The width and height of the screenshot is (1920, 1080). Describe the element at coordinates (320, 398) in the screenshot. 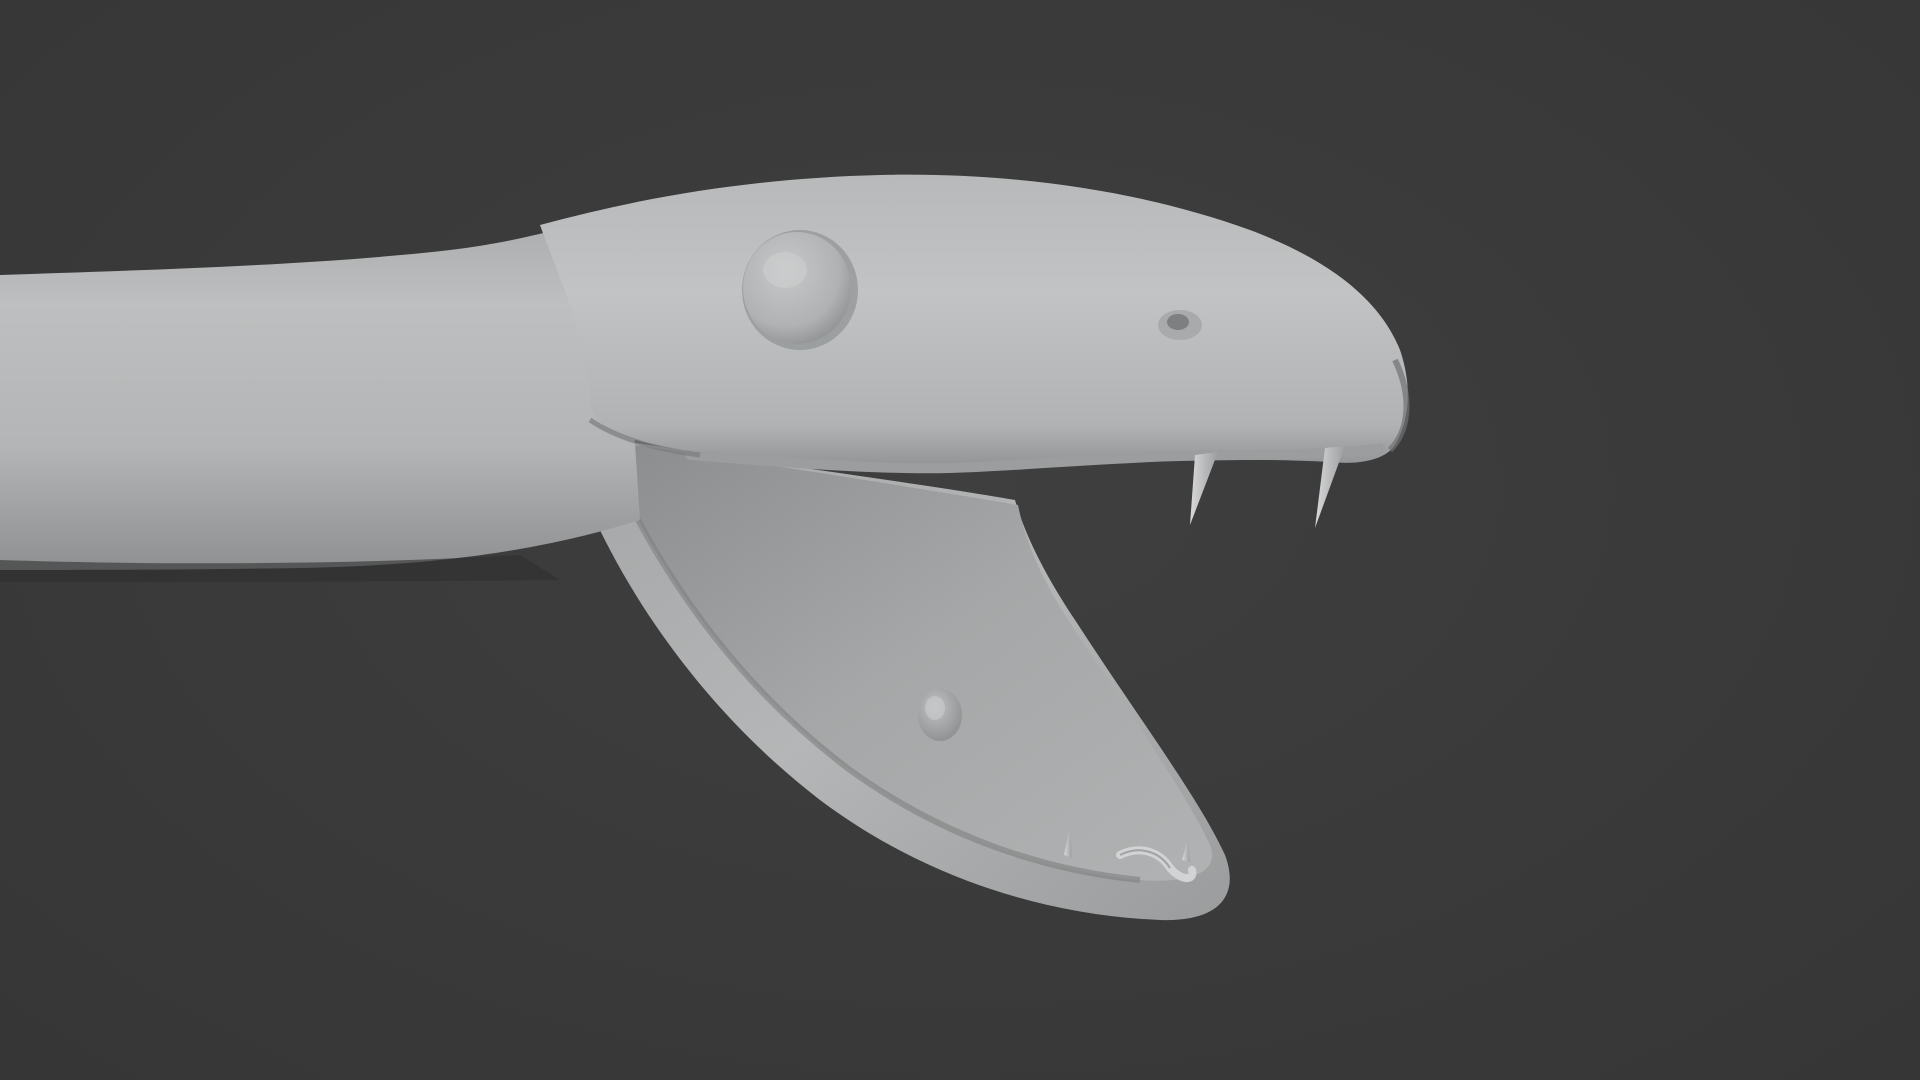

I see `neck` at that location.